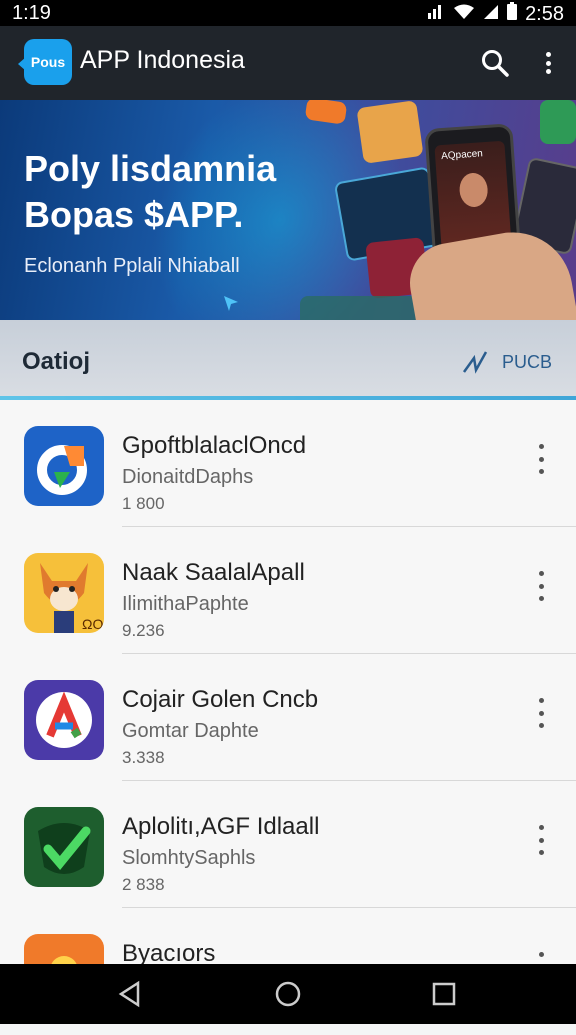 This screenshot has height=1035, width=576. I want to click on app-title: APP Indonesia, so click(162, 60).